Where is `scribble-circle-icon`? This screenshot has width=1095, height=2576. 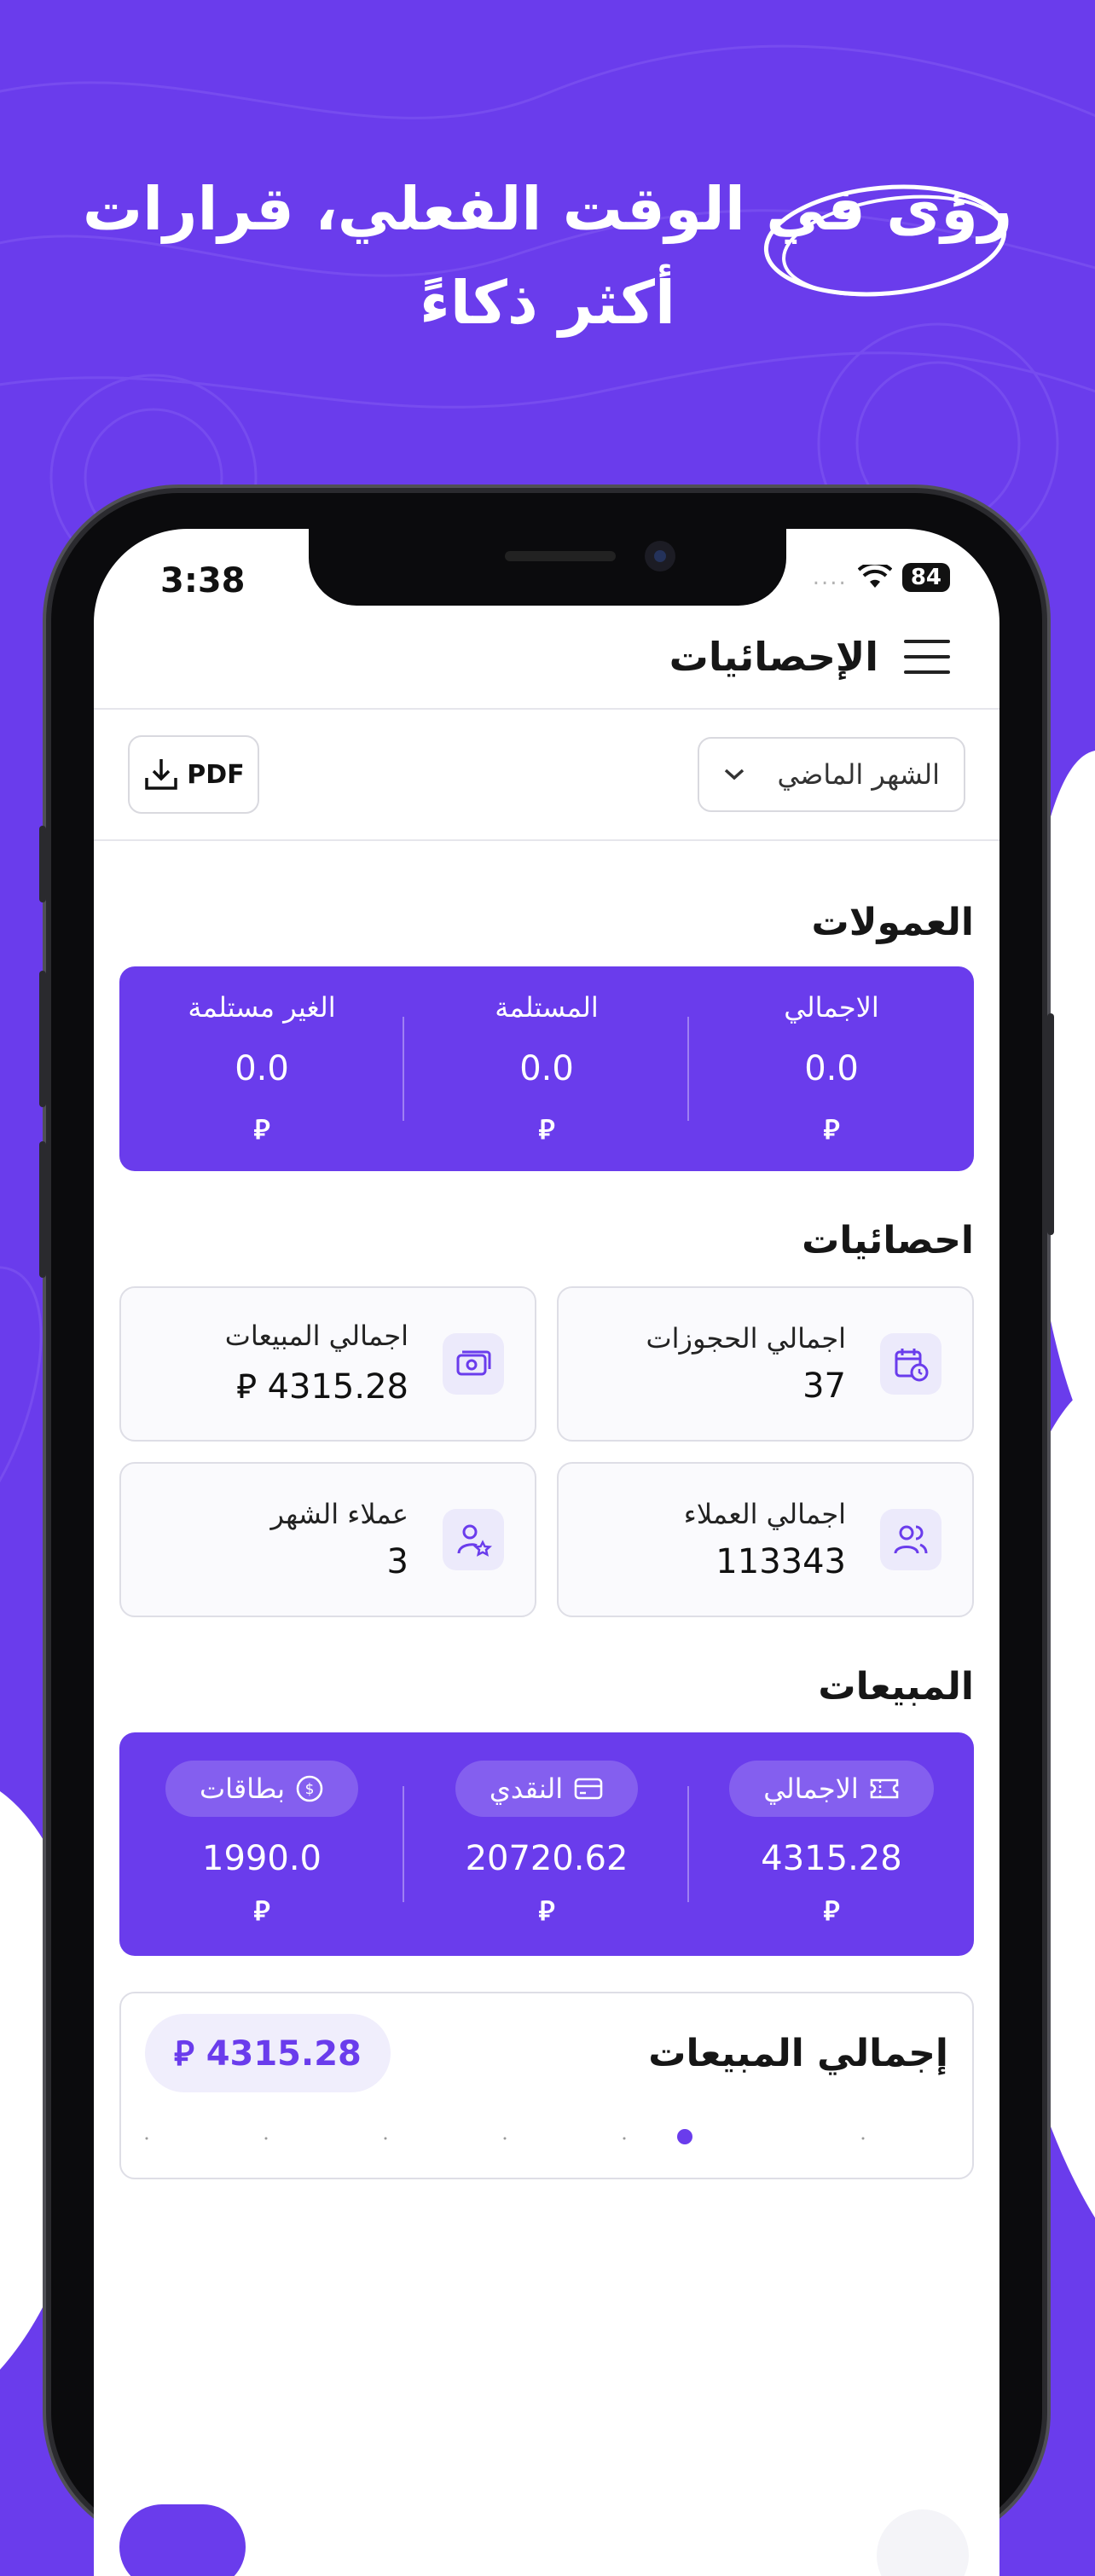 scribble-circle-icon is located at coordinates (885, 240).